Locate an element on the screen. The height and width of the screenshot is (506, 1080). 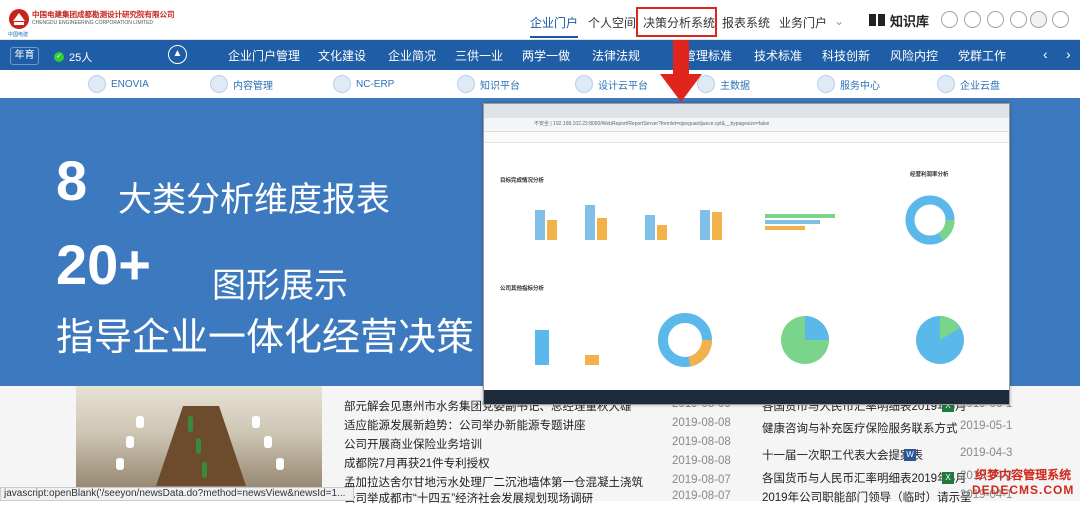
nav-more-chevron-icon: ⌄ is located at coordinates (839, 21).